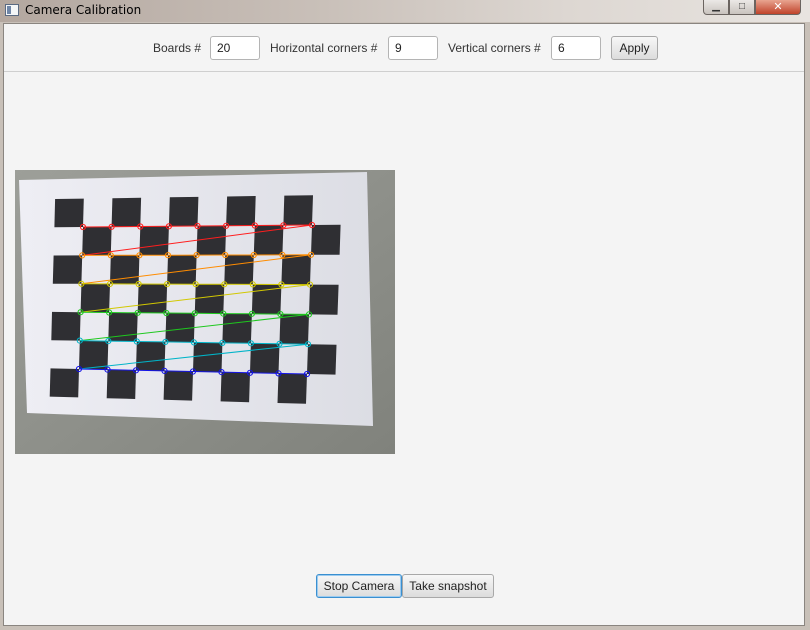 This screenshot has height=630, width=810. Describe the element at coordinates (83, 10) in the screenshot. I see `window-title: Camera Calibration` at that location.